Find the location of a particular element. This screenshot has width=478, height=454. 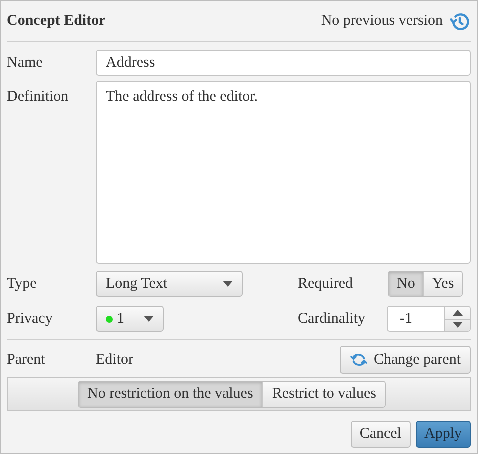

toggle-option: Yes is located at coordinates (442, 284).